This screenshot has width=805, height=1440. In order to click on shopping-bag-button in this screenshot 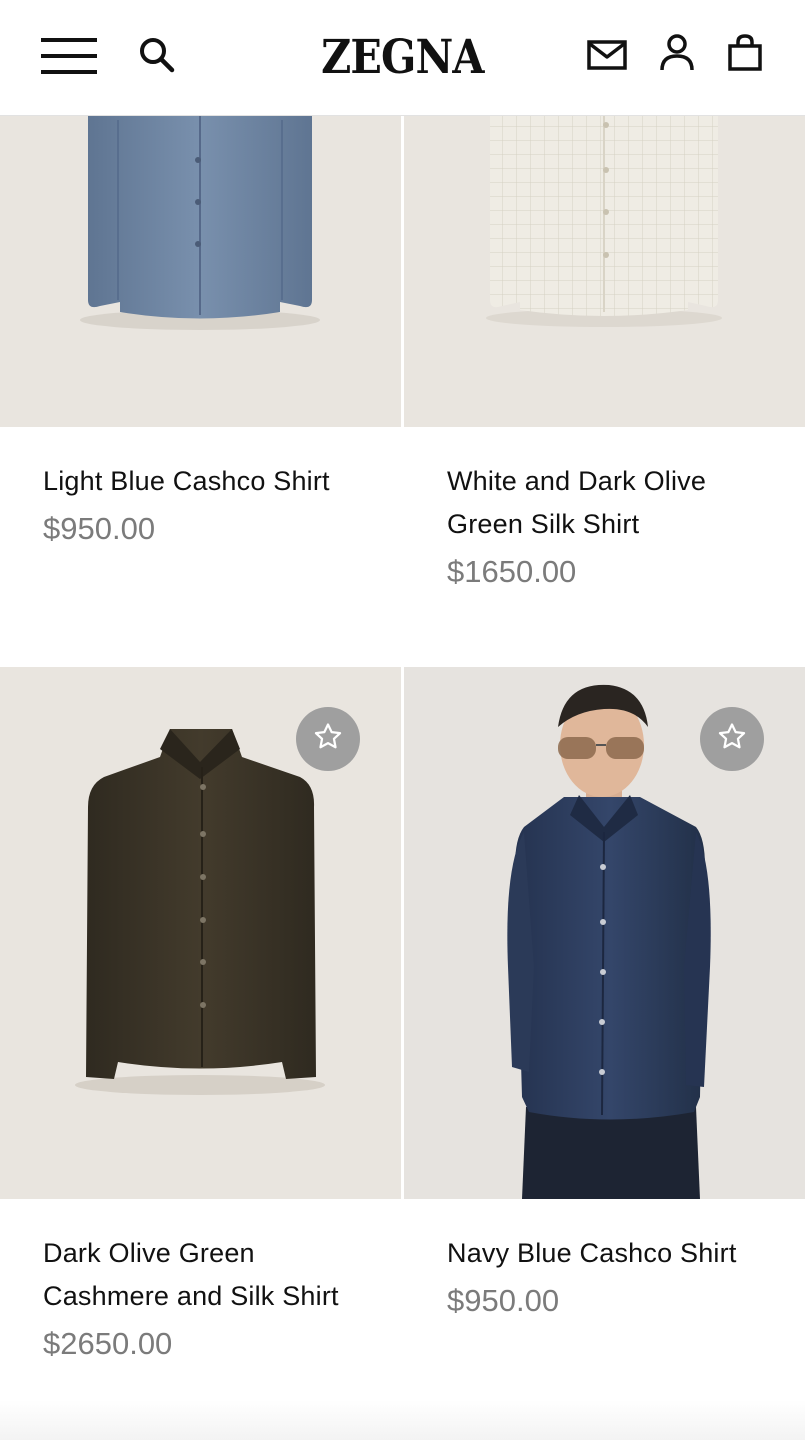, I will do `click(745, 55)`.